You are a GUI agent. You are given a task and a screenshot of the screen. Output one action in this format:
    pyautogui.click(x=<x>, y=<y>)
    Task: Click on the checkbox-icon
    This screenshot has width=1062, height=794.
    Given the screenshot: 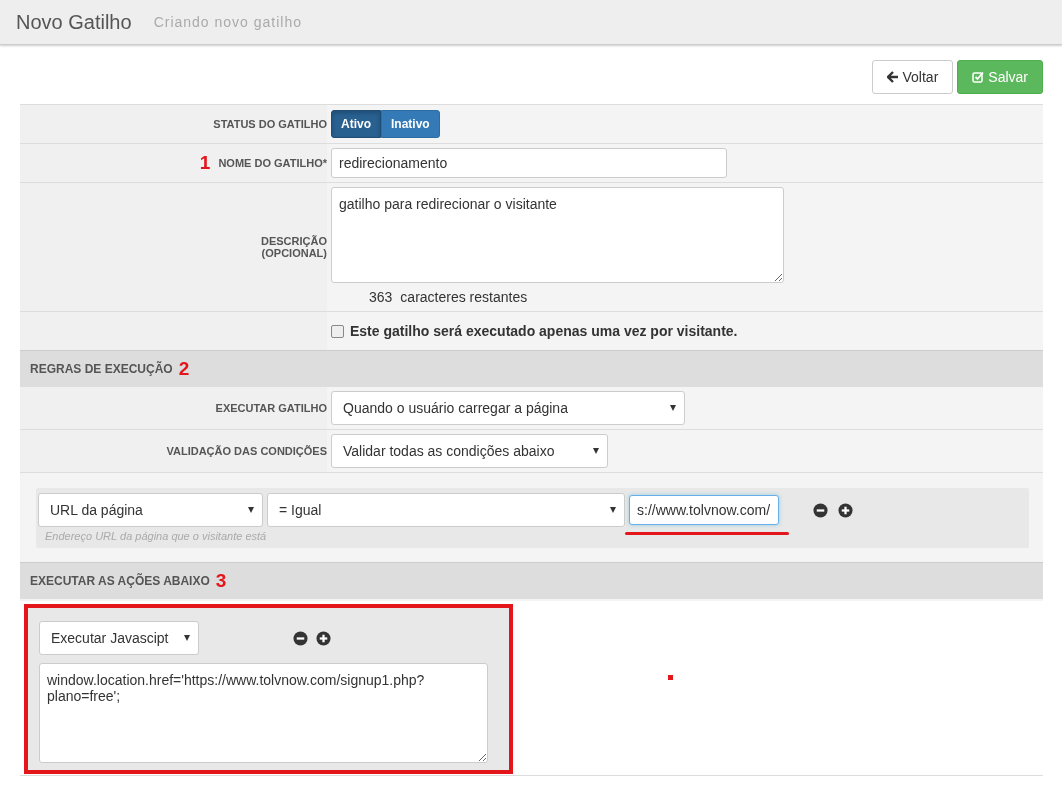 What is the action you would take?
    pyautogui.click(x=978, y=77)
    